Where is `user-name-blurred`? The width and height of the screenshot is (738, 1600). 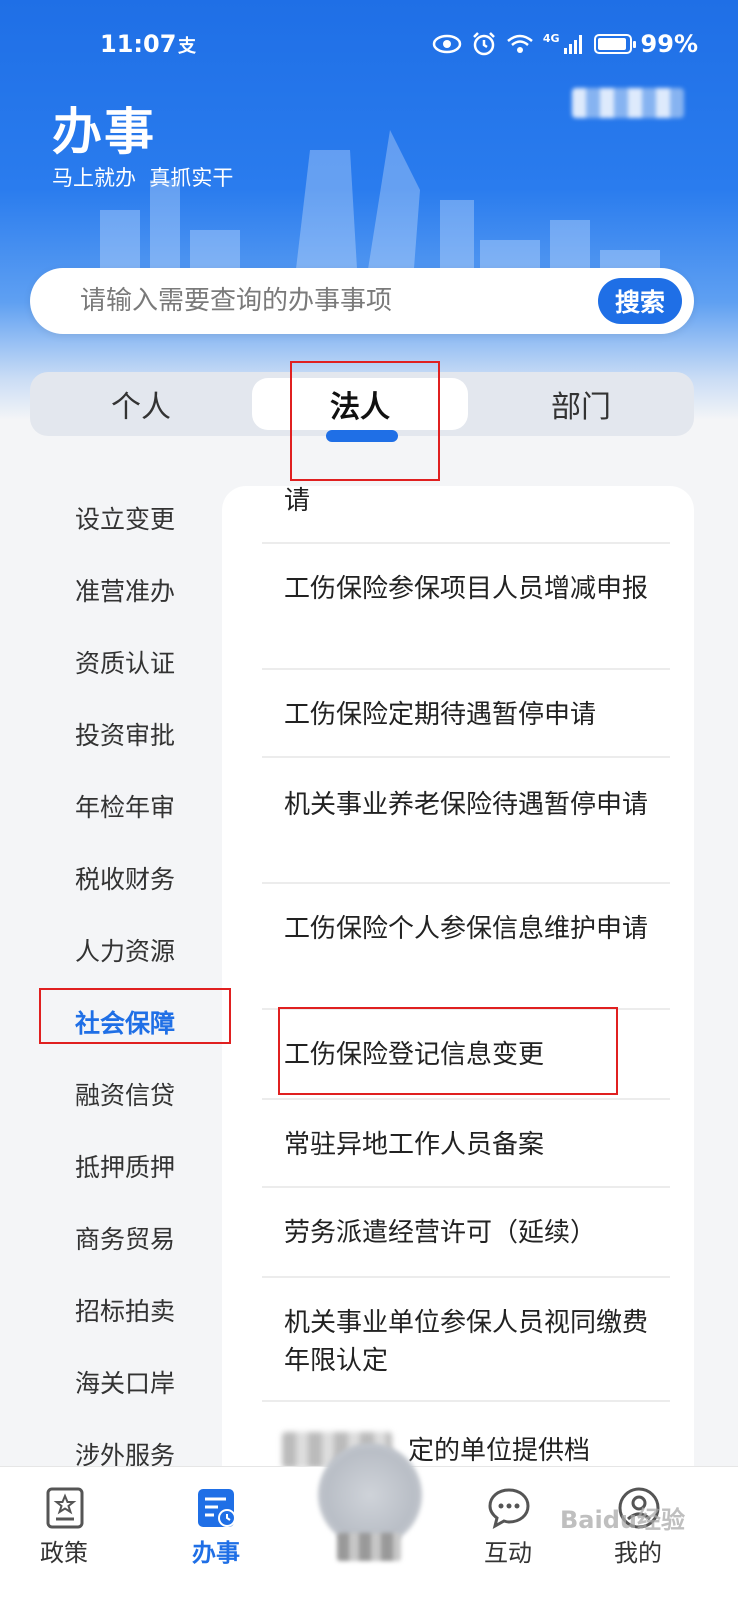 user-name-blurred is located at coordinates (628, 103).